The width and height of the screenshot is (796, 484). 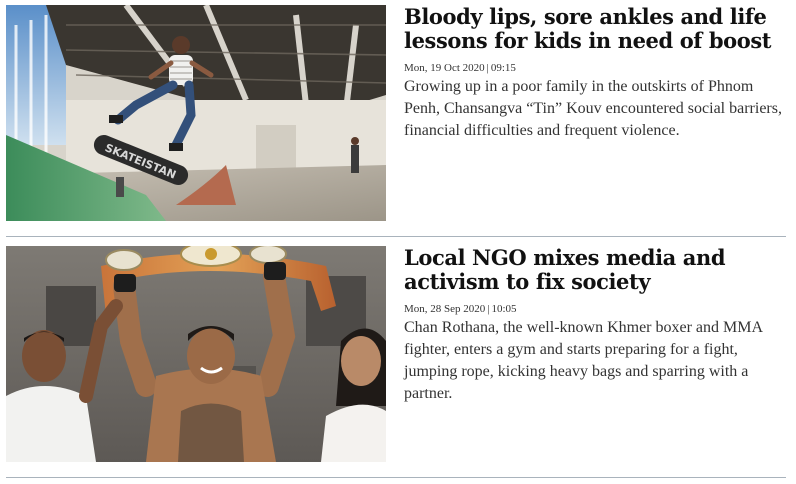 I want to click on article-meta: Mon, 19 Oct 2020 | 09:15, so click(x=594, y=68).